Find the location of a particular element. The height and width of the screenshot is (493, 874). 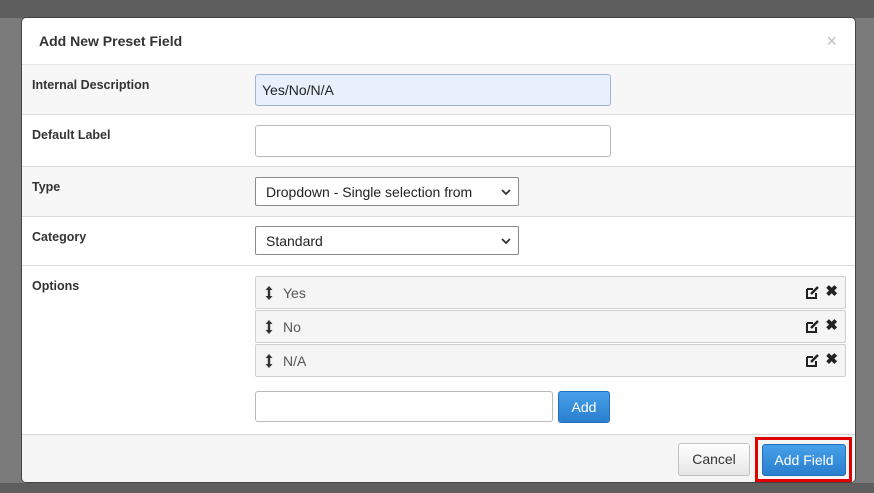

option-label: No is located at coordinates (292, 327).